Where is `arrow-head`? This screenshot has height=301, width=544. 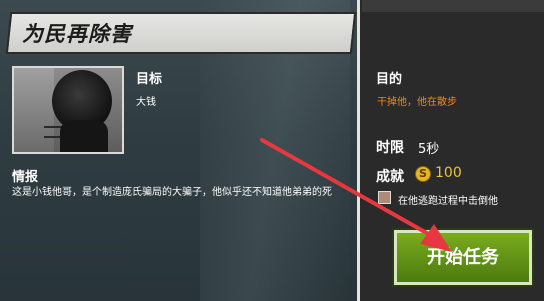 arrow-head is located at coordinates (436, 238).